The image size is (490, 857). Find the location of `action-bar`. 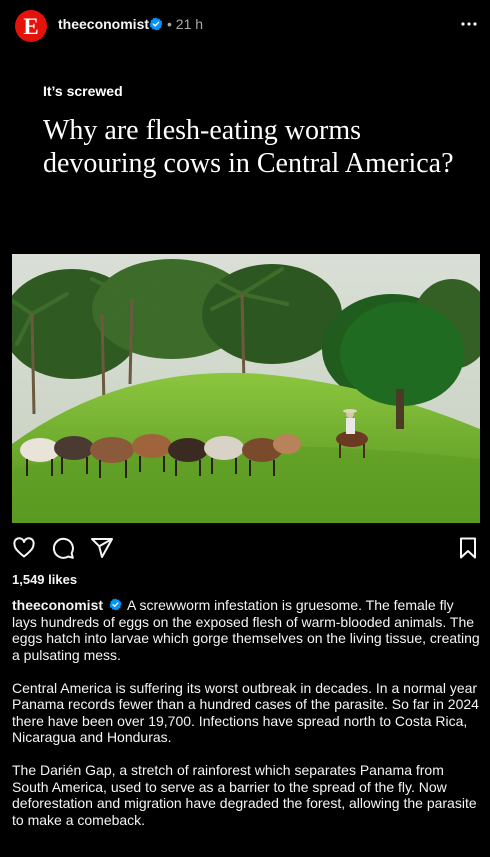

action-bar is located at coordinates (245, 548).